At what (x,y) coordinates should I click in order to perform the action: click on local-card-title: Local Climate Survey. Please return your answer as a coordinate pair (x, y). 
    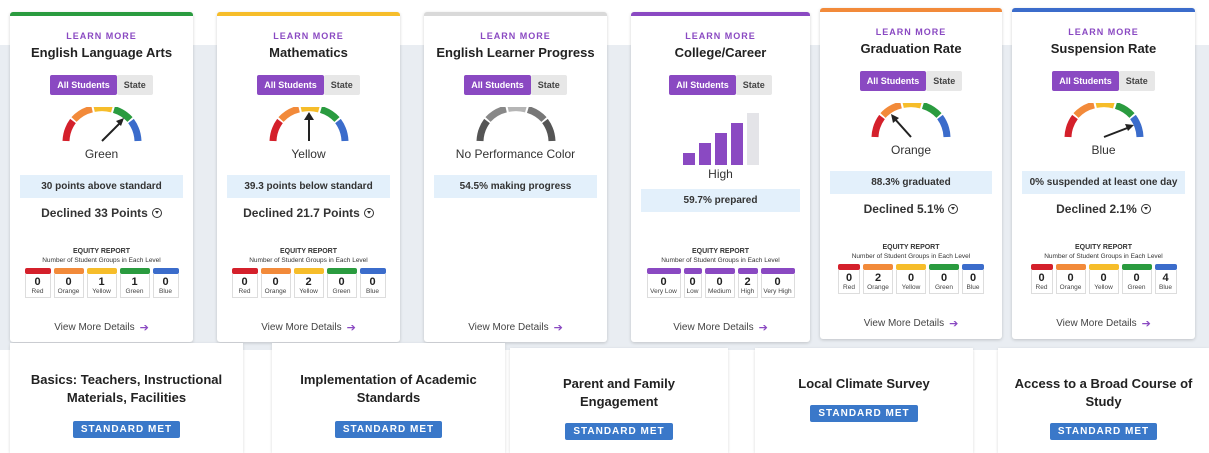
    Looking at the image, I should click on (864, 383).